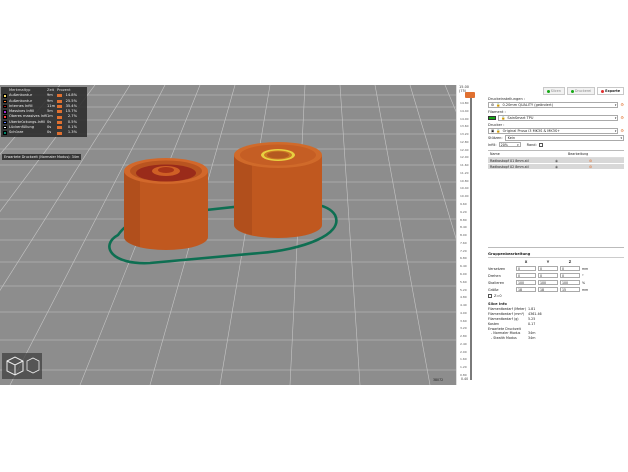 The width and height of the screenshot is (628, 472). I want to click on tab-exporte: Exporte, so click(610, 91).